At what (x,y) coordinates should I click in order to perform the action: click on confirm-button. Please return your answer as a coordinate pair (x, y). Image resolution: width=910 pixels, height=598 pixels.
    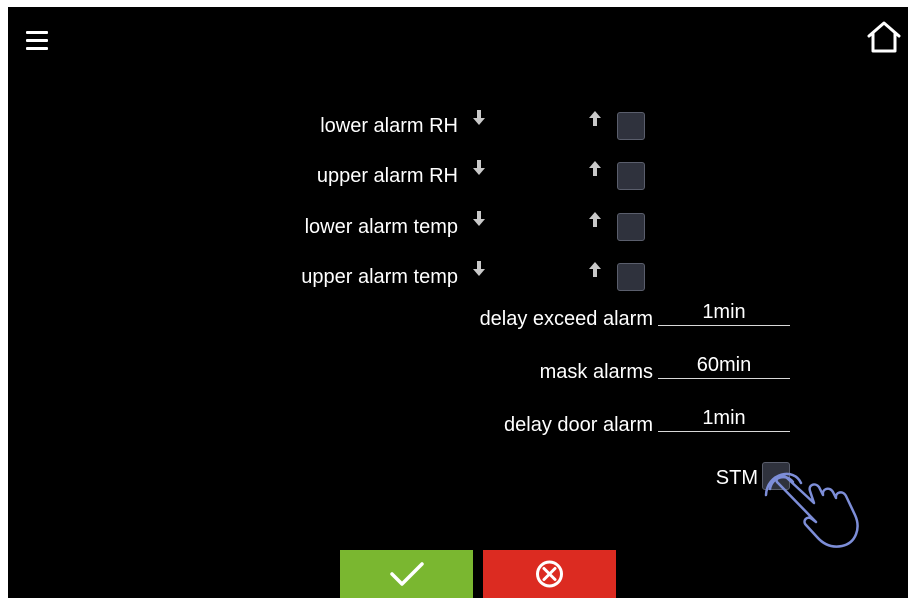
    Looking at the image, I should click on (406, 574).